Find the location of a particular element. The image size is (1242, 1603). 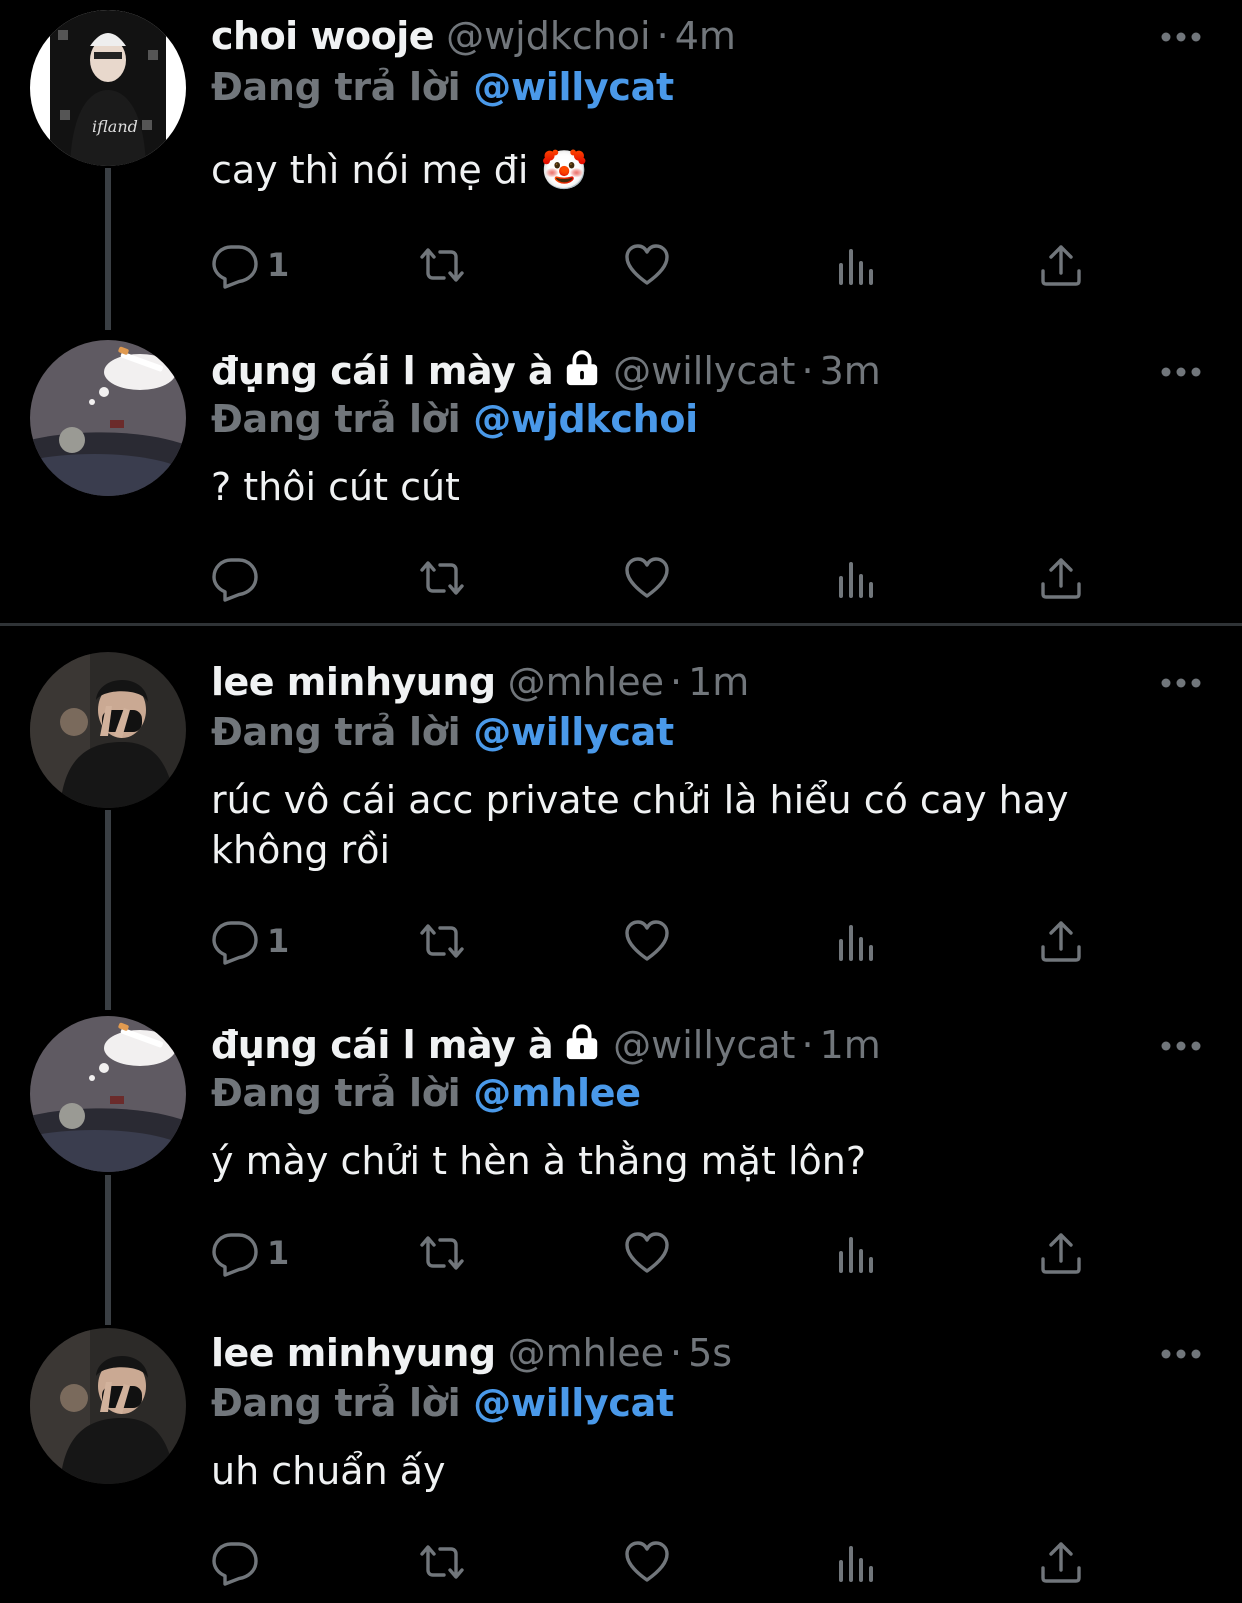

user-handle: @wjdkchoi is located at coordinates (548, 36).